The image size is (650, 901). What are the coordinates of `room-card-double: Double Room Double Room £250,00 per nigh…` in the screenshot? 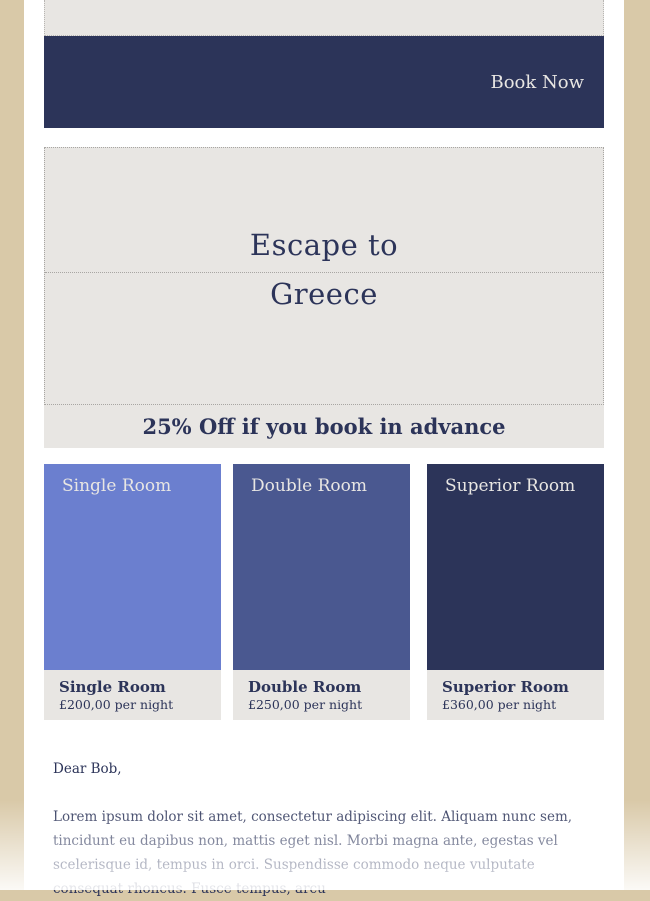 It's located at (321, 592).